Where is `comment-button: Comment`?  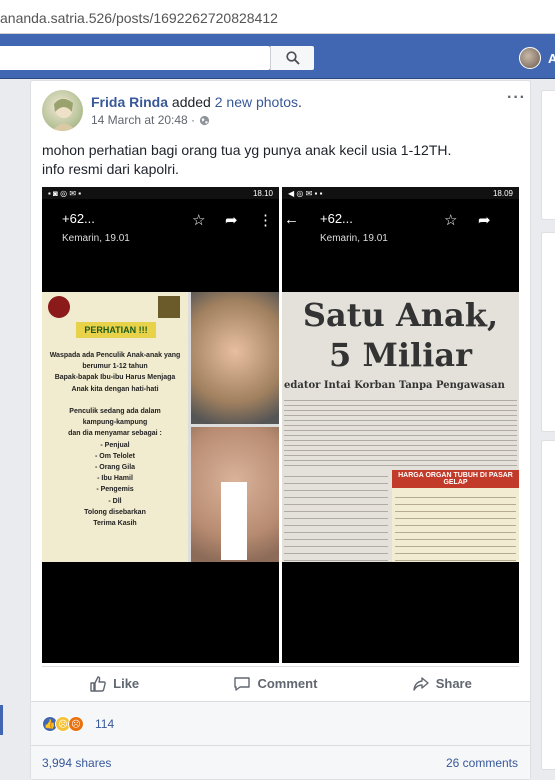
comment-button: Comment is located at coordinates (275, 684).